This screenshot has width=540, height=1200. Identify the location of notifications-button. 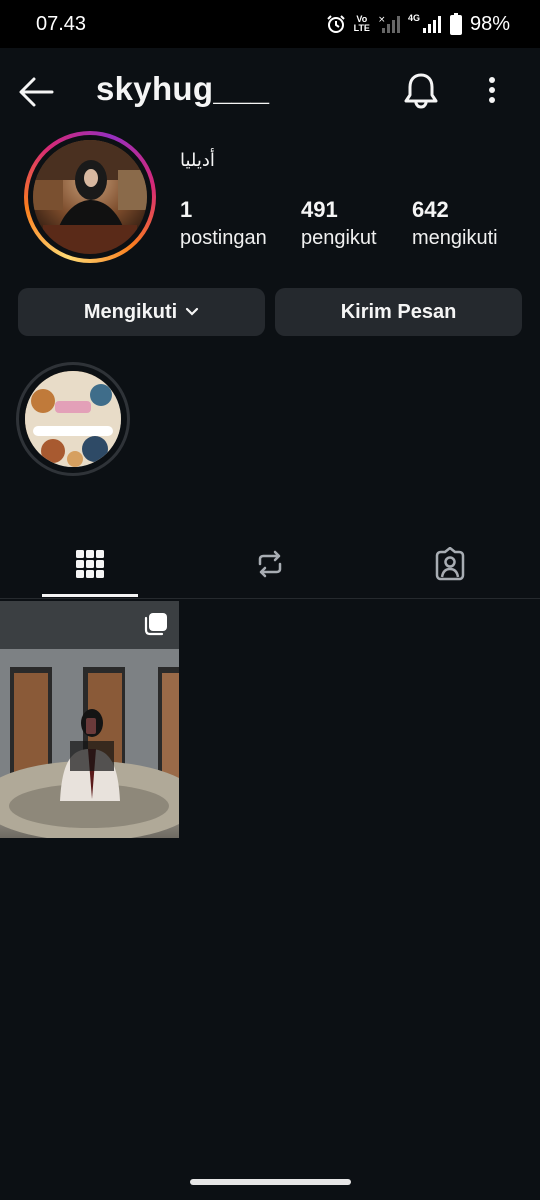
(421, 90).